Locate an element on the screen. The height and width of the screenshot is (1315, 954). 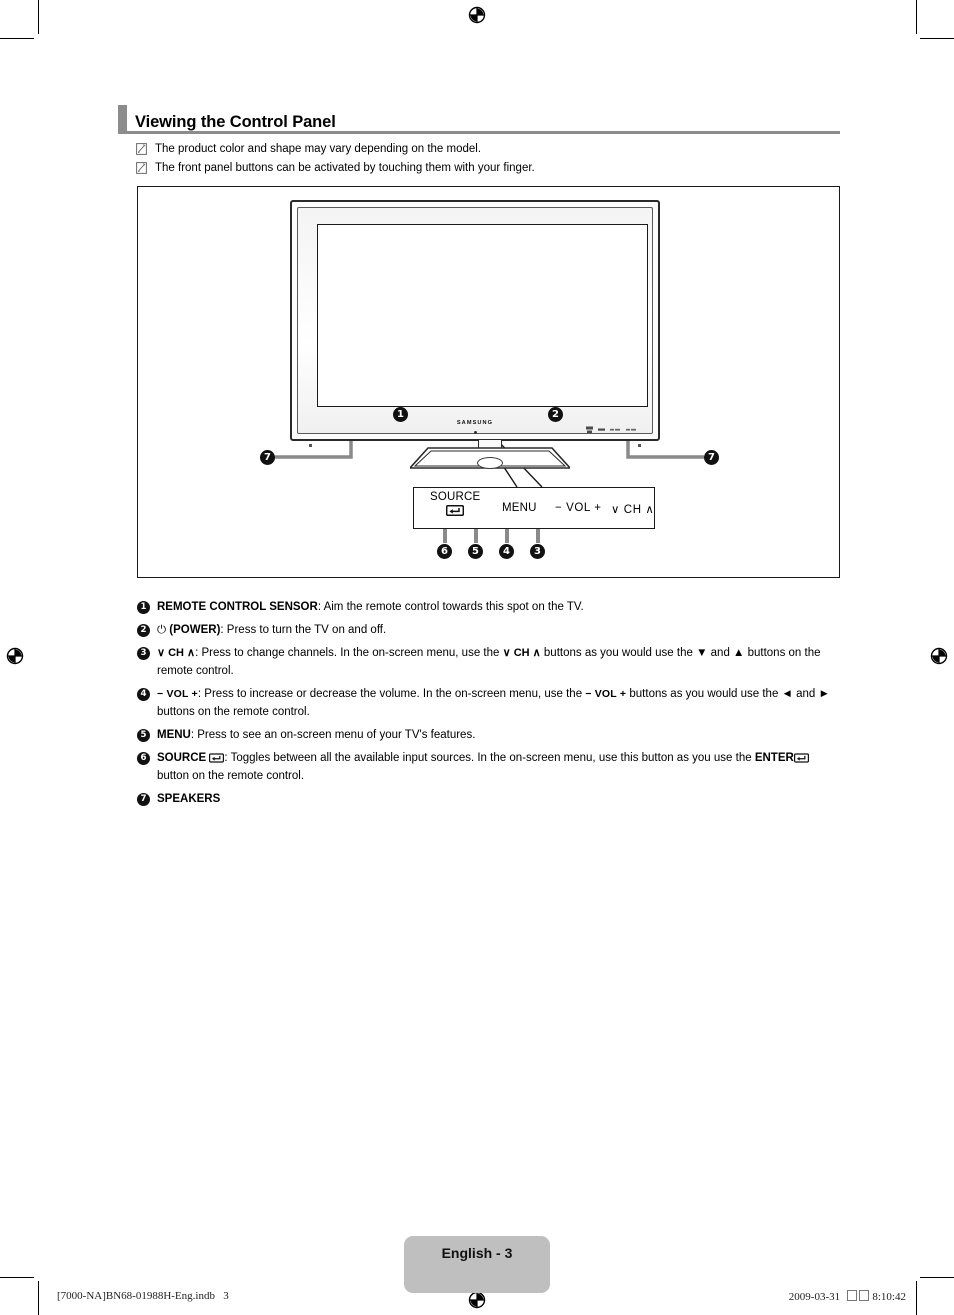
source-button-label: SOURCE is located at coordinates (455, 497).